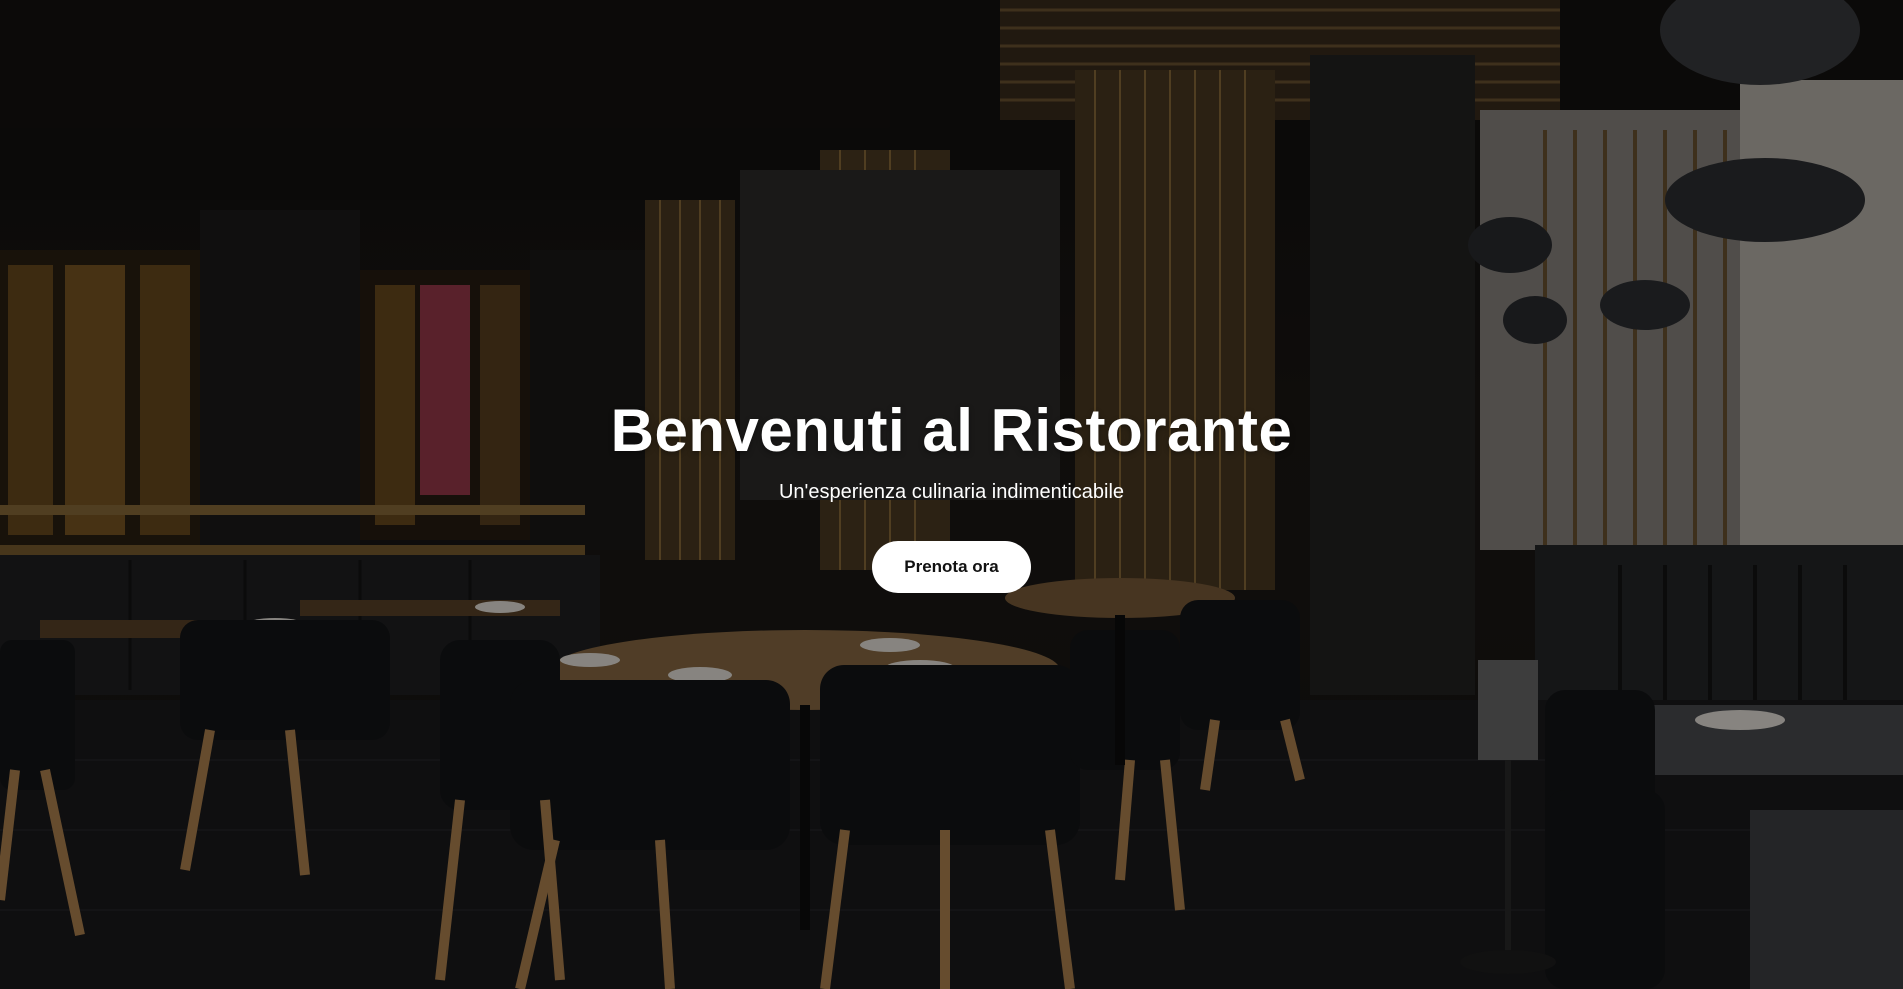  I want to click on hero-subtitle: Un'esperienza culinaria indimenticabile, so click(951, 492).